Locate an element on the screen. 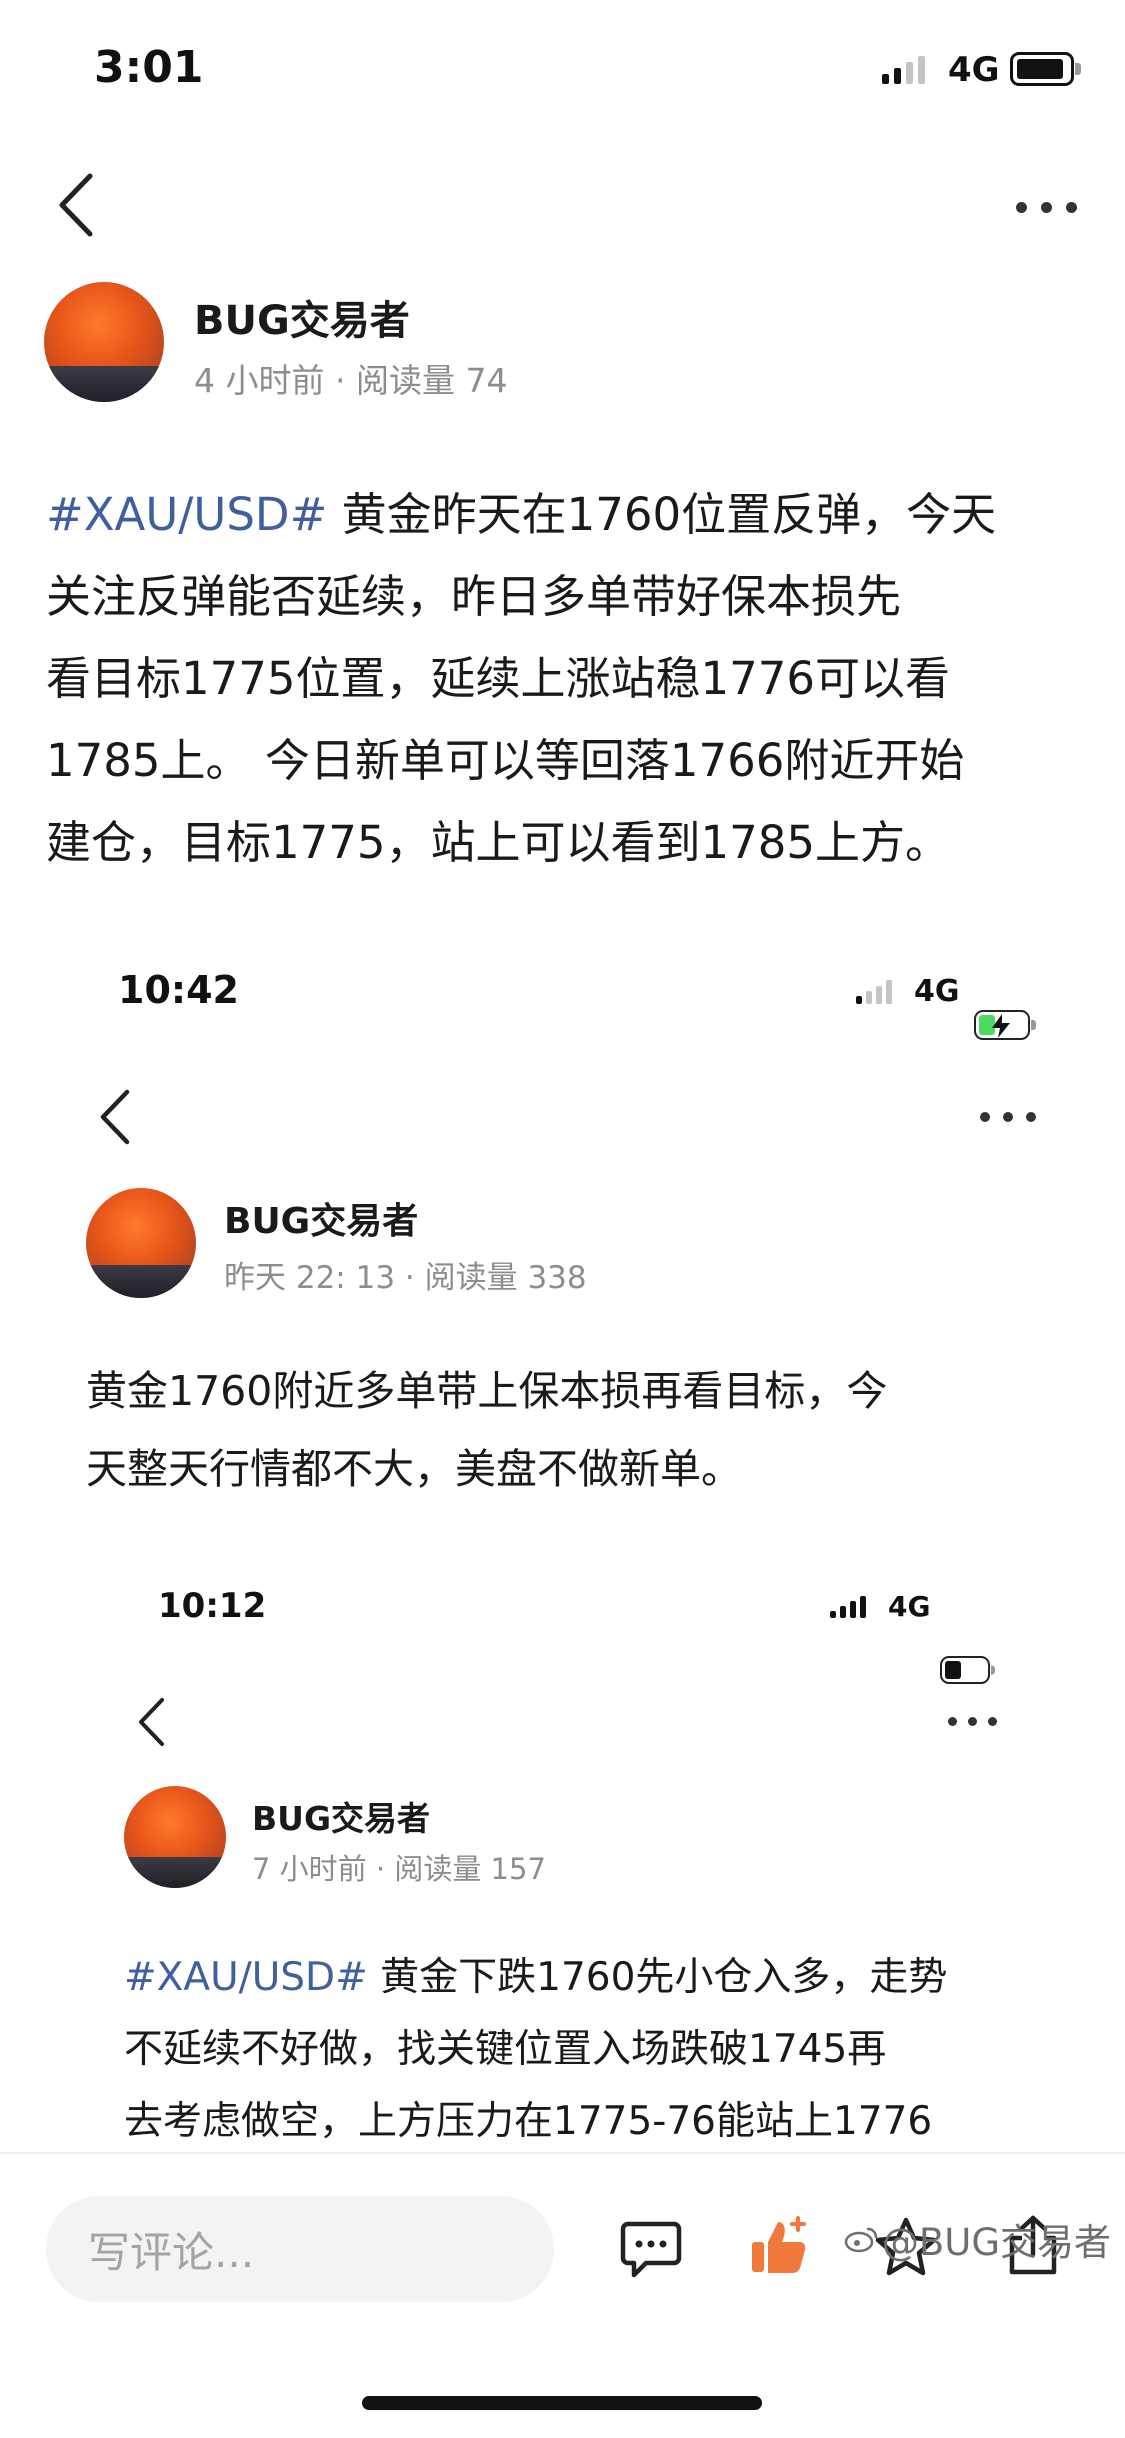  post-body: 黄金1760附近多单带上保本损再看目标，今 天整天行情都不大，美盘不做新单。 is located at coordinates (586, 1430).